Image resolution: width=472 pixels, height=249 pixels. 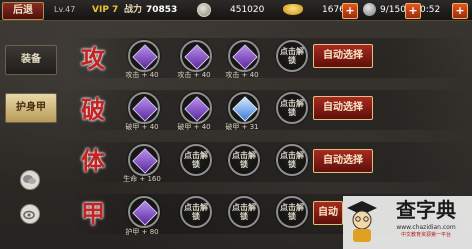 I want to click on add-stamina-button: +, so click(x=413, y=11).